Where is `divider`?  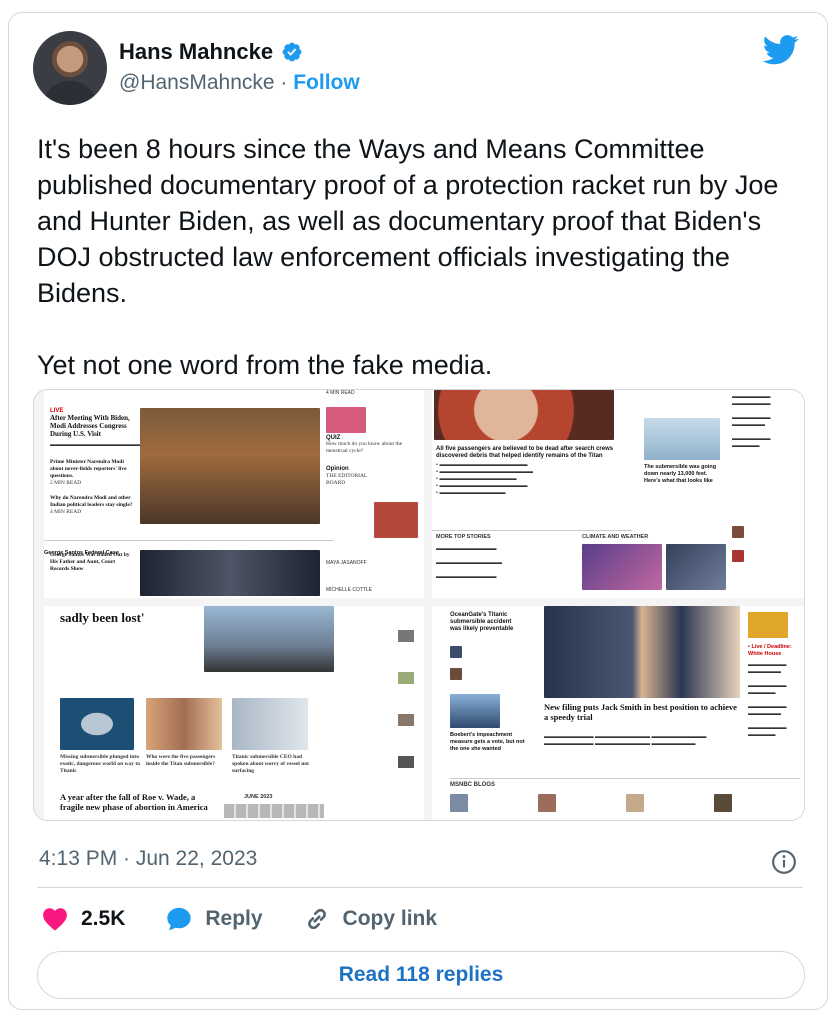
divider is located at coordinates (420, 887).